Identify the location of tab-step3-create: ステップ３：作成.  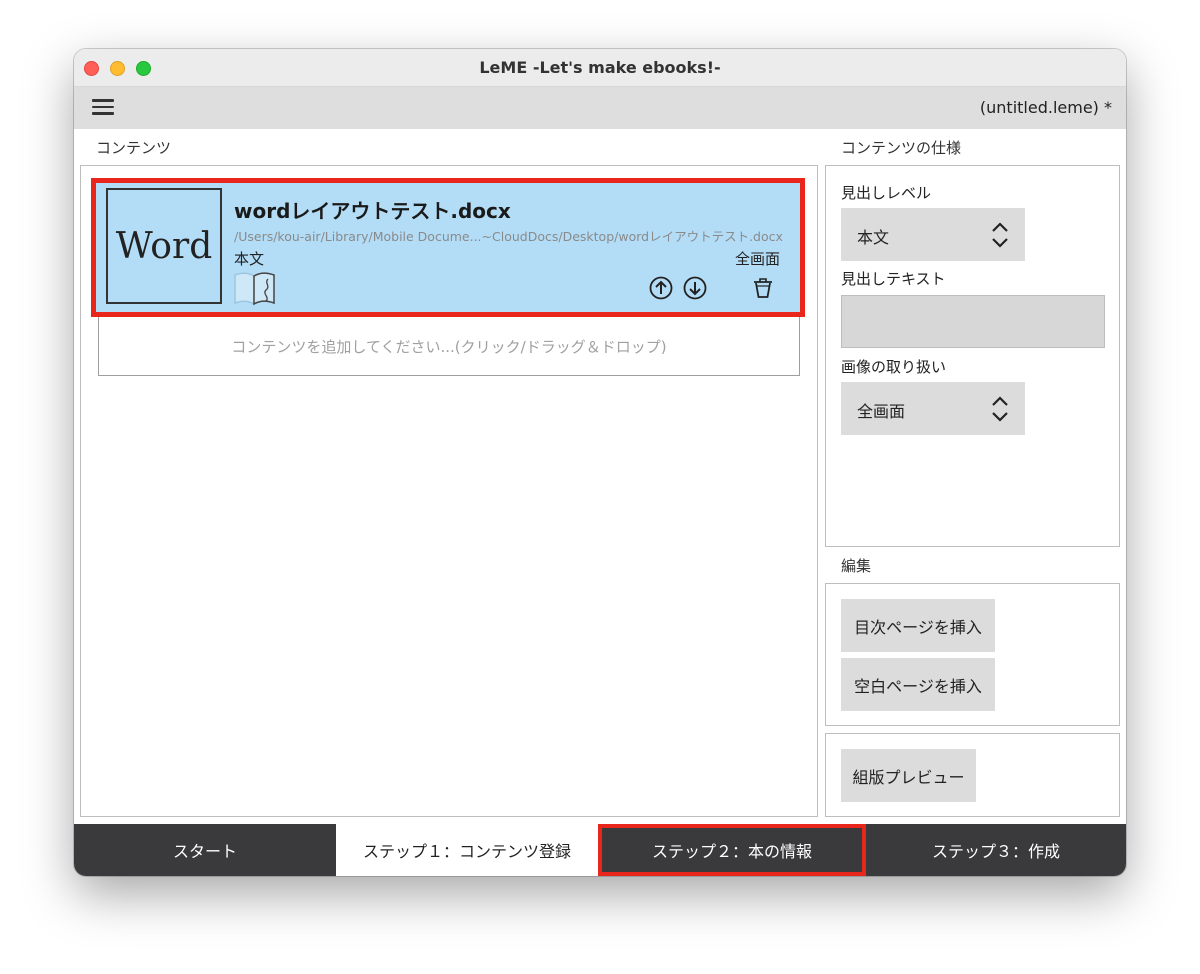
(996, 850).